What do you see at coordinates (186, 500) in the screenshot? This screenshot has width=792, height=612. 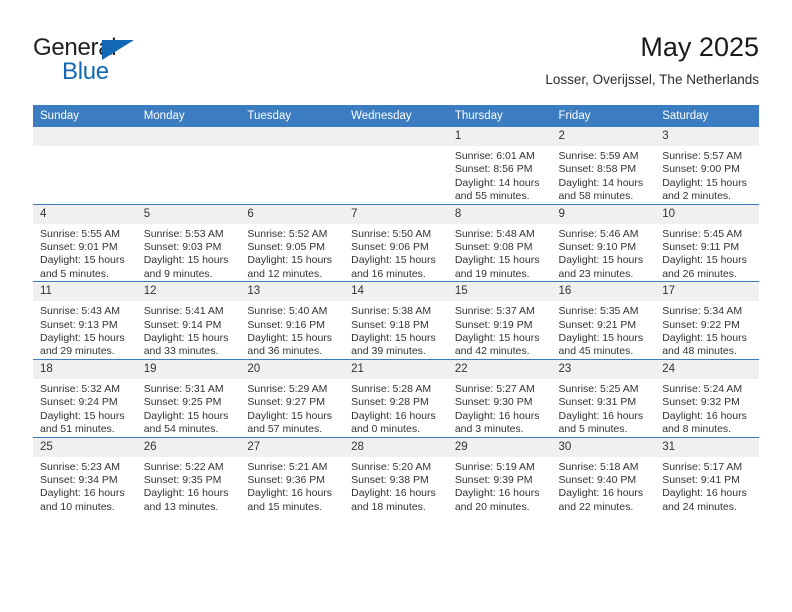 I see `daylight-text: Daylight: 16 hours and 13 minutes.` at bounding box center [186, 500].